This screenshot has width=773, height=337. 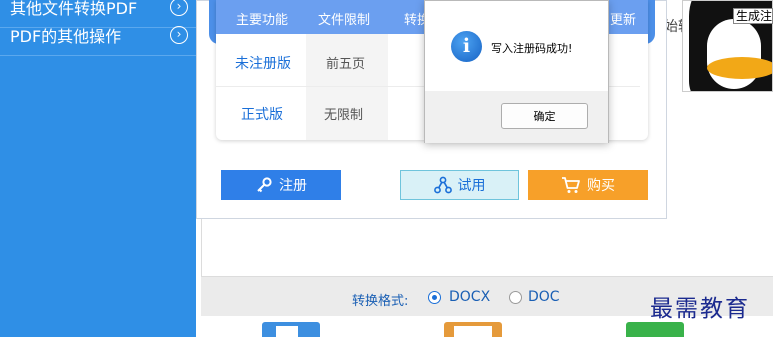 What do you see at coordinates (263, 64) in the screenshot?
I see `unregistered-edition-label: 未注册版` at bounding box center [263, 64].